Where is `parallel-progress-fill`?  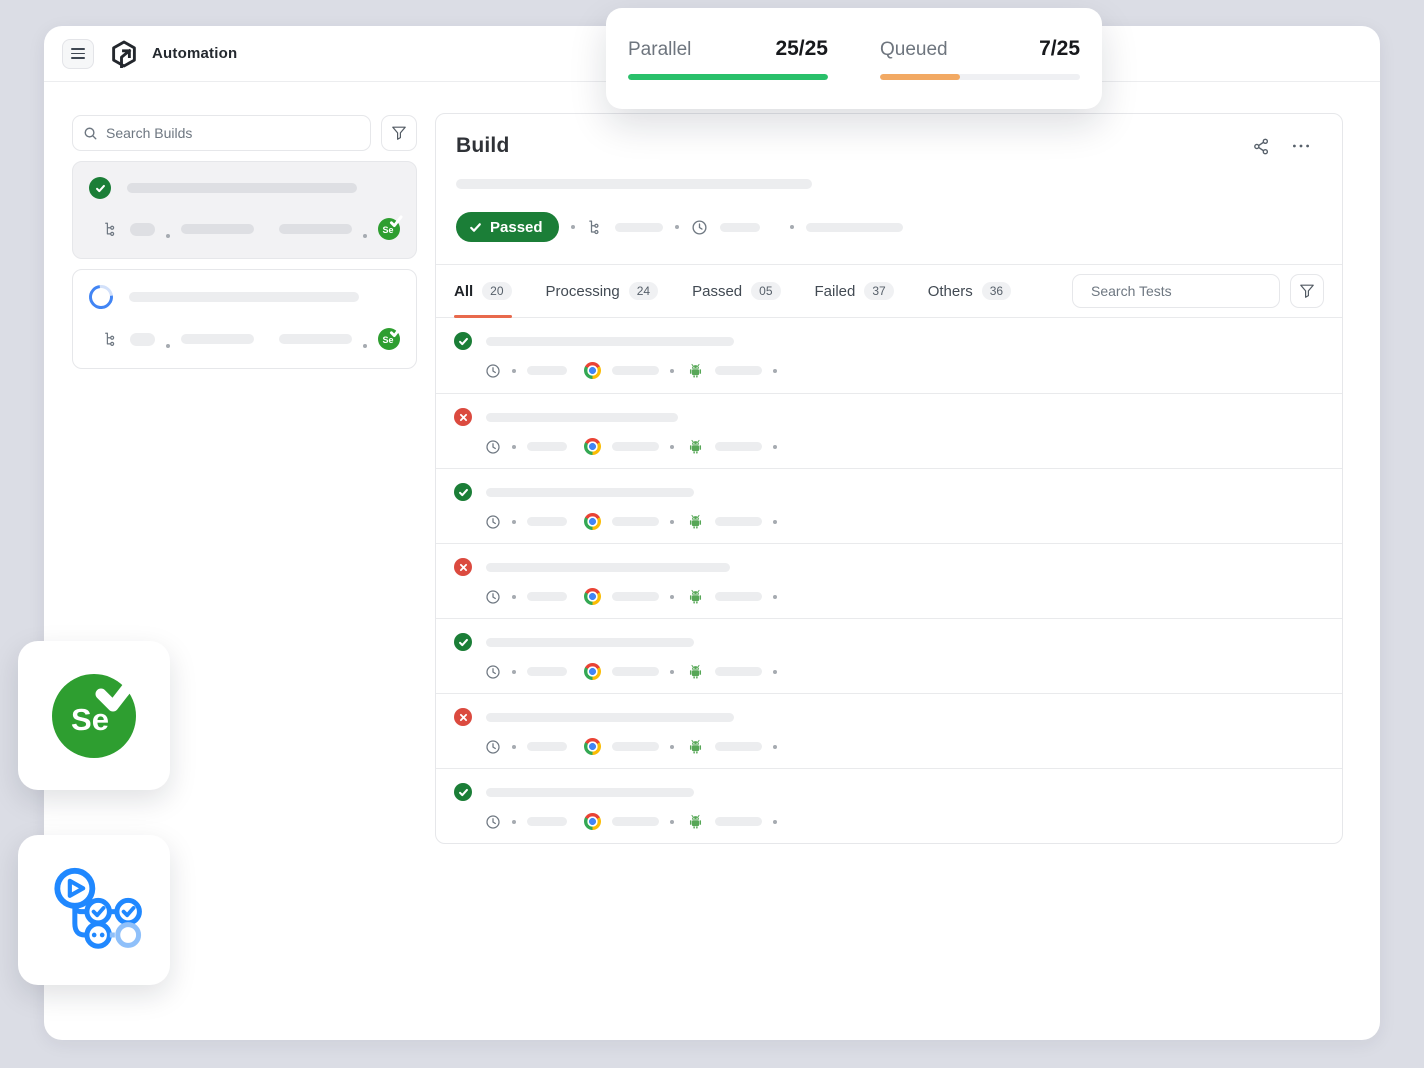 parallel-progress-fill is located at coordinates (728, 77).